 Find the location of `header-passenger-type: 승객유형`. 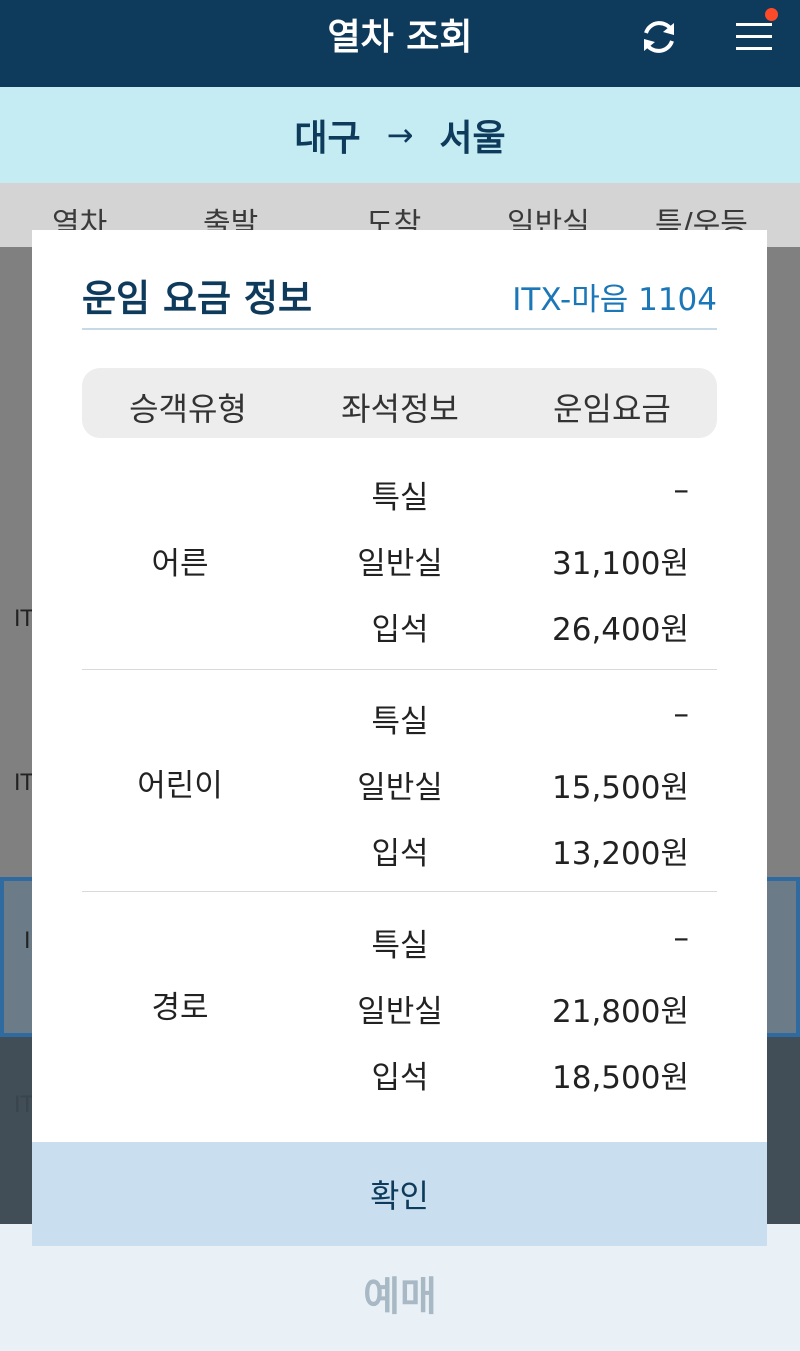

header-passenger-type: 승객유형 is located at coordinates (188, 409).